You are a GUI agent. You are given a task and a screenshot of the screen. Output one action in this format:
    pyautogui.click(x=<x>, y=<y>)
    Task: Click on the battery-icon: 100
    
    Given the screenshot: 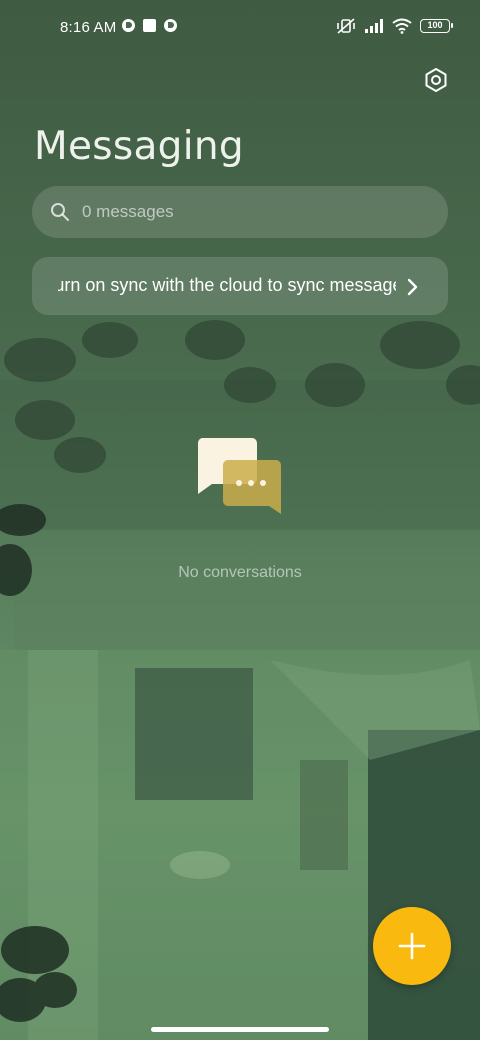 What is the action you would take?
    pyautogui.click(x=436, y=26)
    